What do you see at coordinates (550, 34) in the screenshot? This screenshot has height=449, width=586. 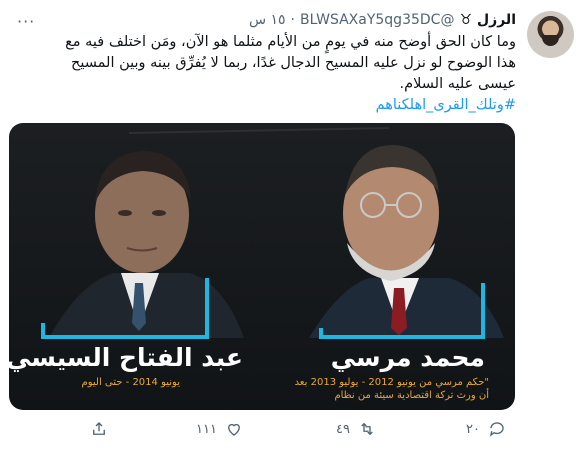 I see `avatar` at bounding box center [550, 34].